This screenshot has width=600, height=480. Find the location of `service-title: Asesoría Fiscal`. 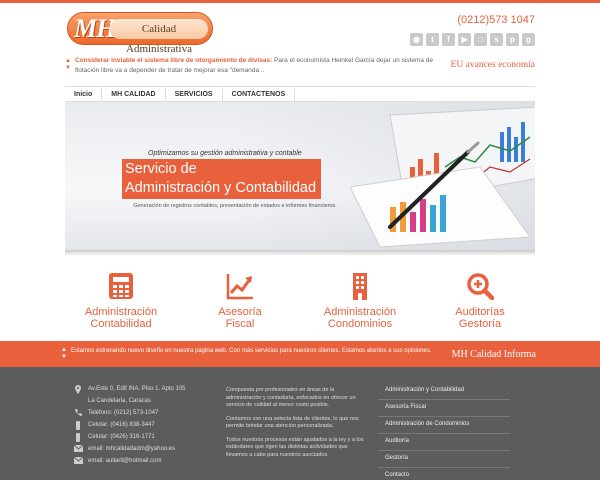

service-title: Asesoría Fiscal is located at coordinates (240, 318).